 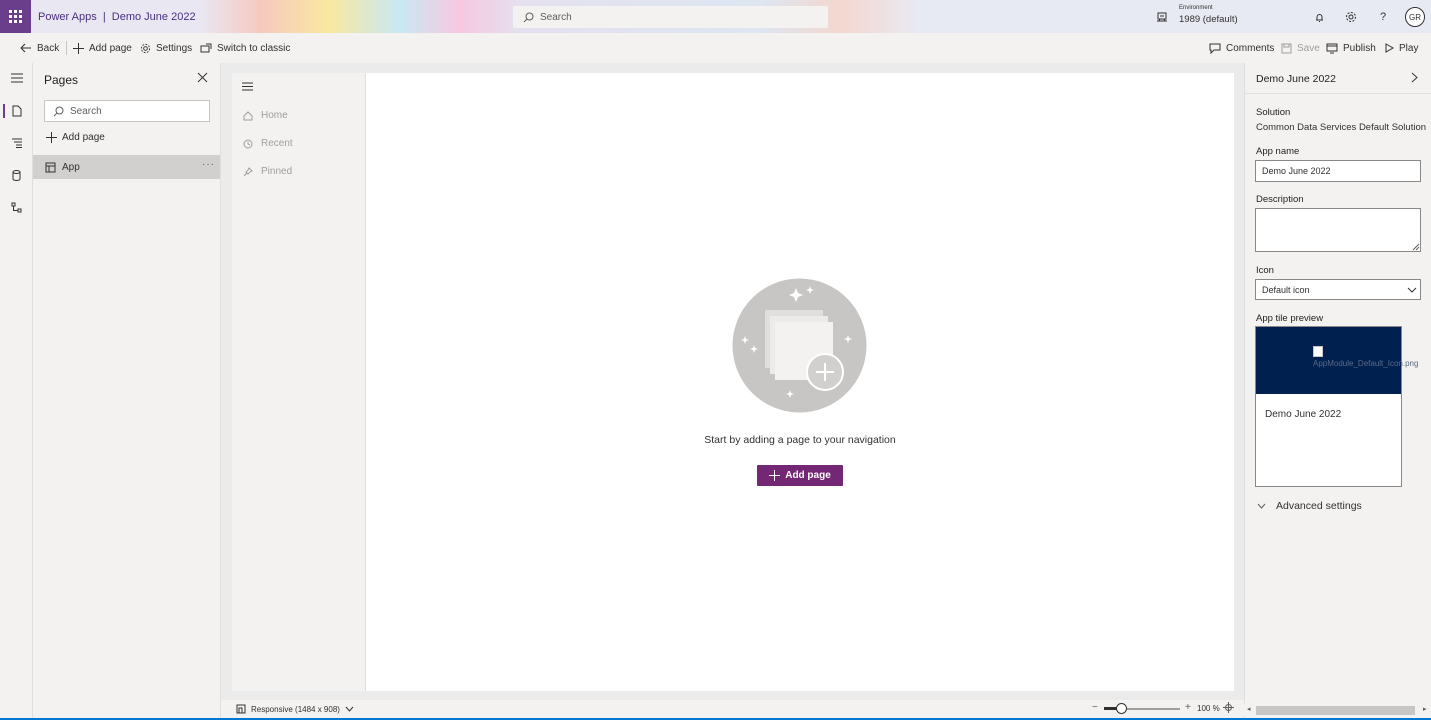 What do you see at coordinates (254, 48) in the screenshot?
I see `switch-to-classic-label: Switch to classic` at bounding box center [254, 48].